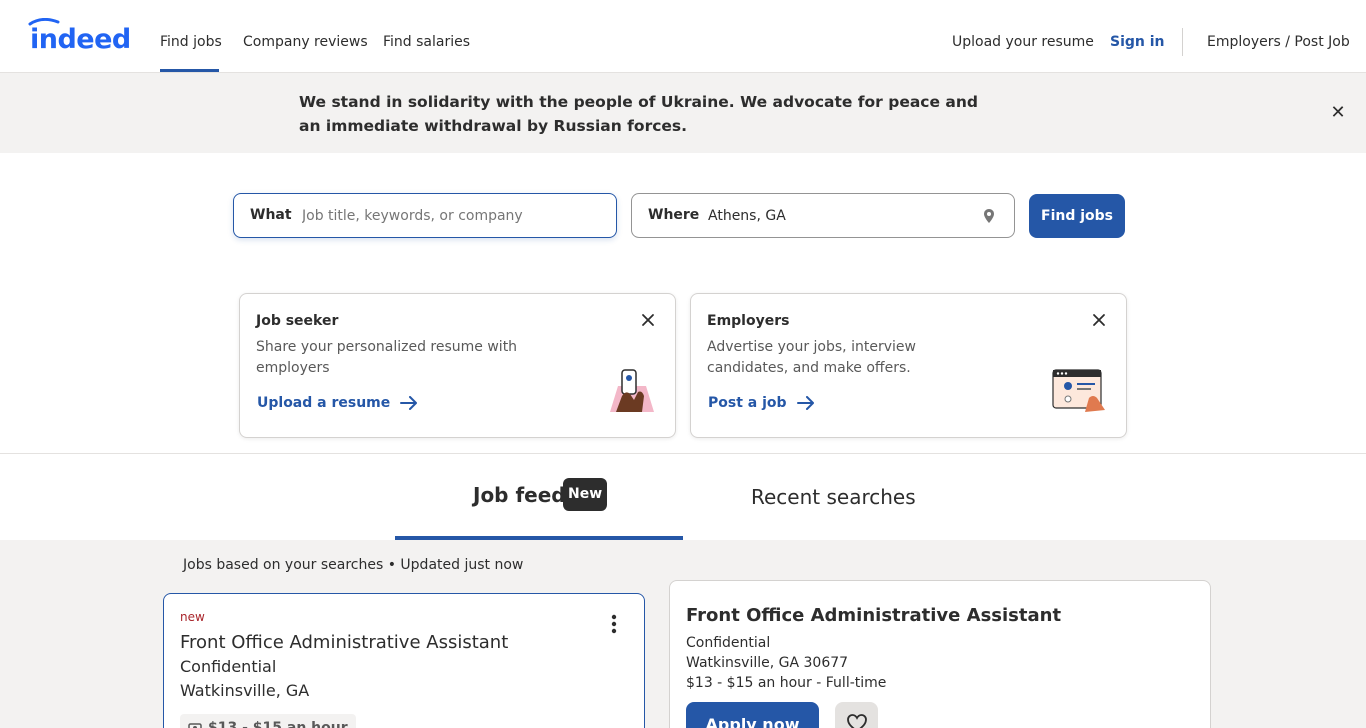 Image resolution: width=1366 pixels, height=728 pixels. What do you see at coordinates (297, 321) in the screenshot?
I see `promo-title: Job seeker` at bounding box center [297, 321].